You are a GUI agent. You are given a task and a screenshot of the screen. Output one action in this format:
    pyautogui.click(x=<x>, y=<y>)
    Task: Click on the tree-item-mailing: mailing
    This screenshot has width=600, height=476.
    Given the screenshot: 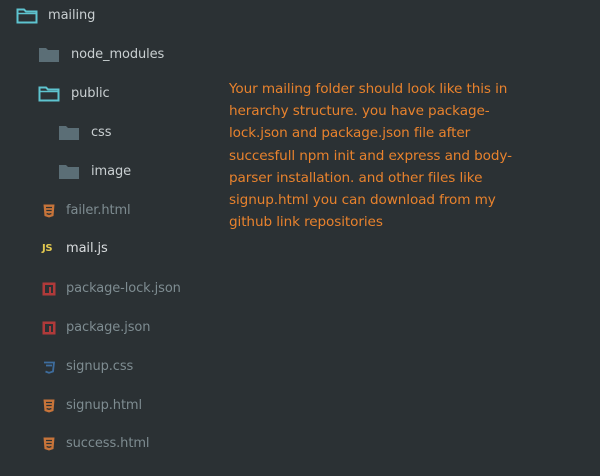 What is the action you would take?
    pyautogui.click(x=55, y=15)
    